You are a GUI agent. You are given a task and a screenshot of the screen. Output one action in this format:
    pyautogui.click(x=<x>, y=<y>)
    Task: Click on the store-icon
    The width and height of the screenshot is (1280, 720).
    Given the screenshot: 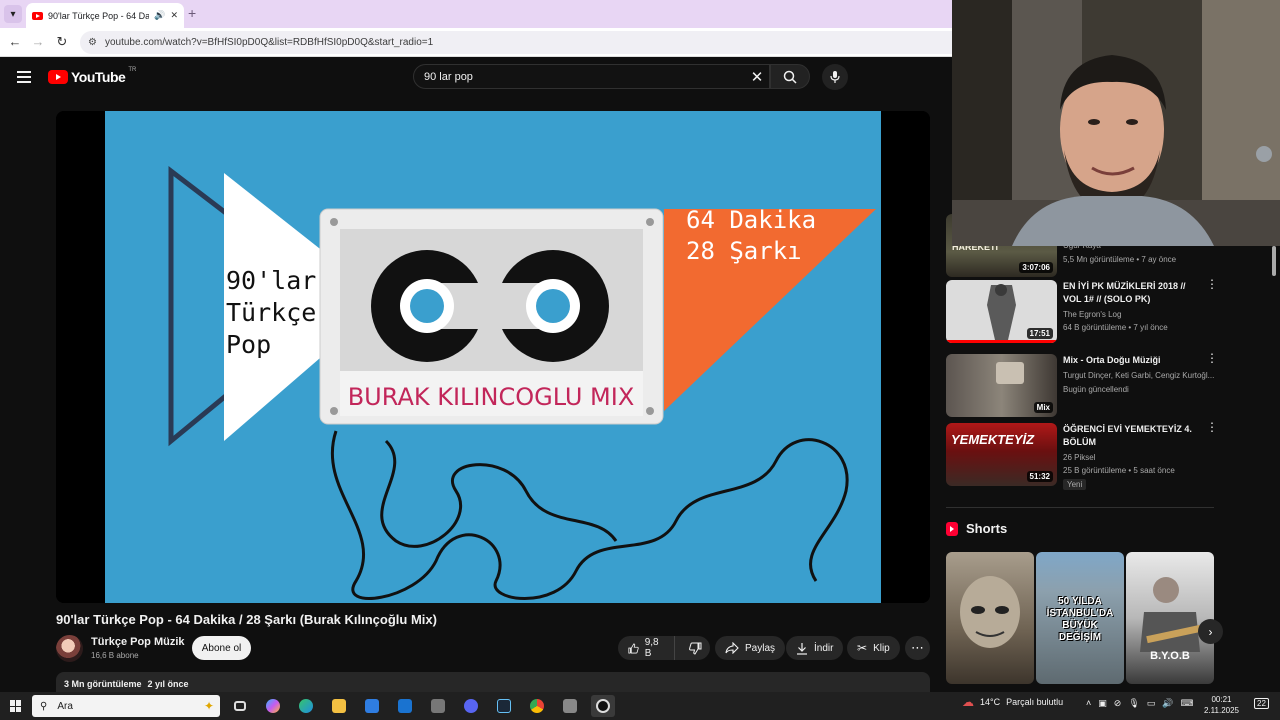 What is the action you would take?
    pyautogui.click(x=372, y=706)
    